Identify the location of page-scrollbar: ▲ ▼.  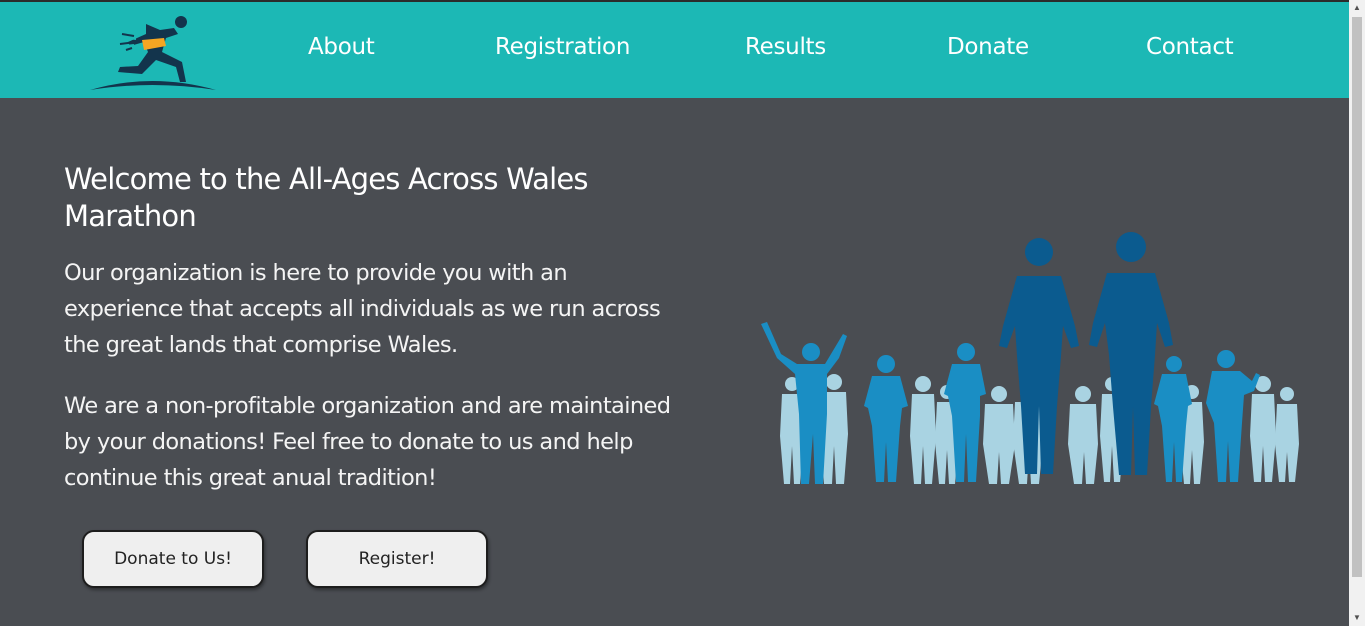
(1357, 313).